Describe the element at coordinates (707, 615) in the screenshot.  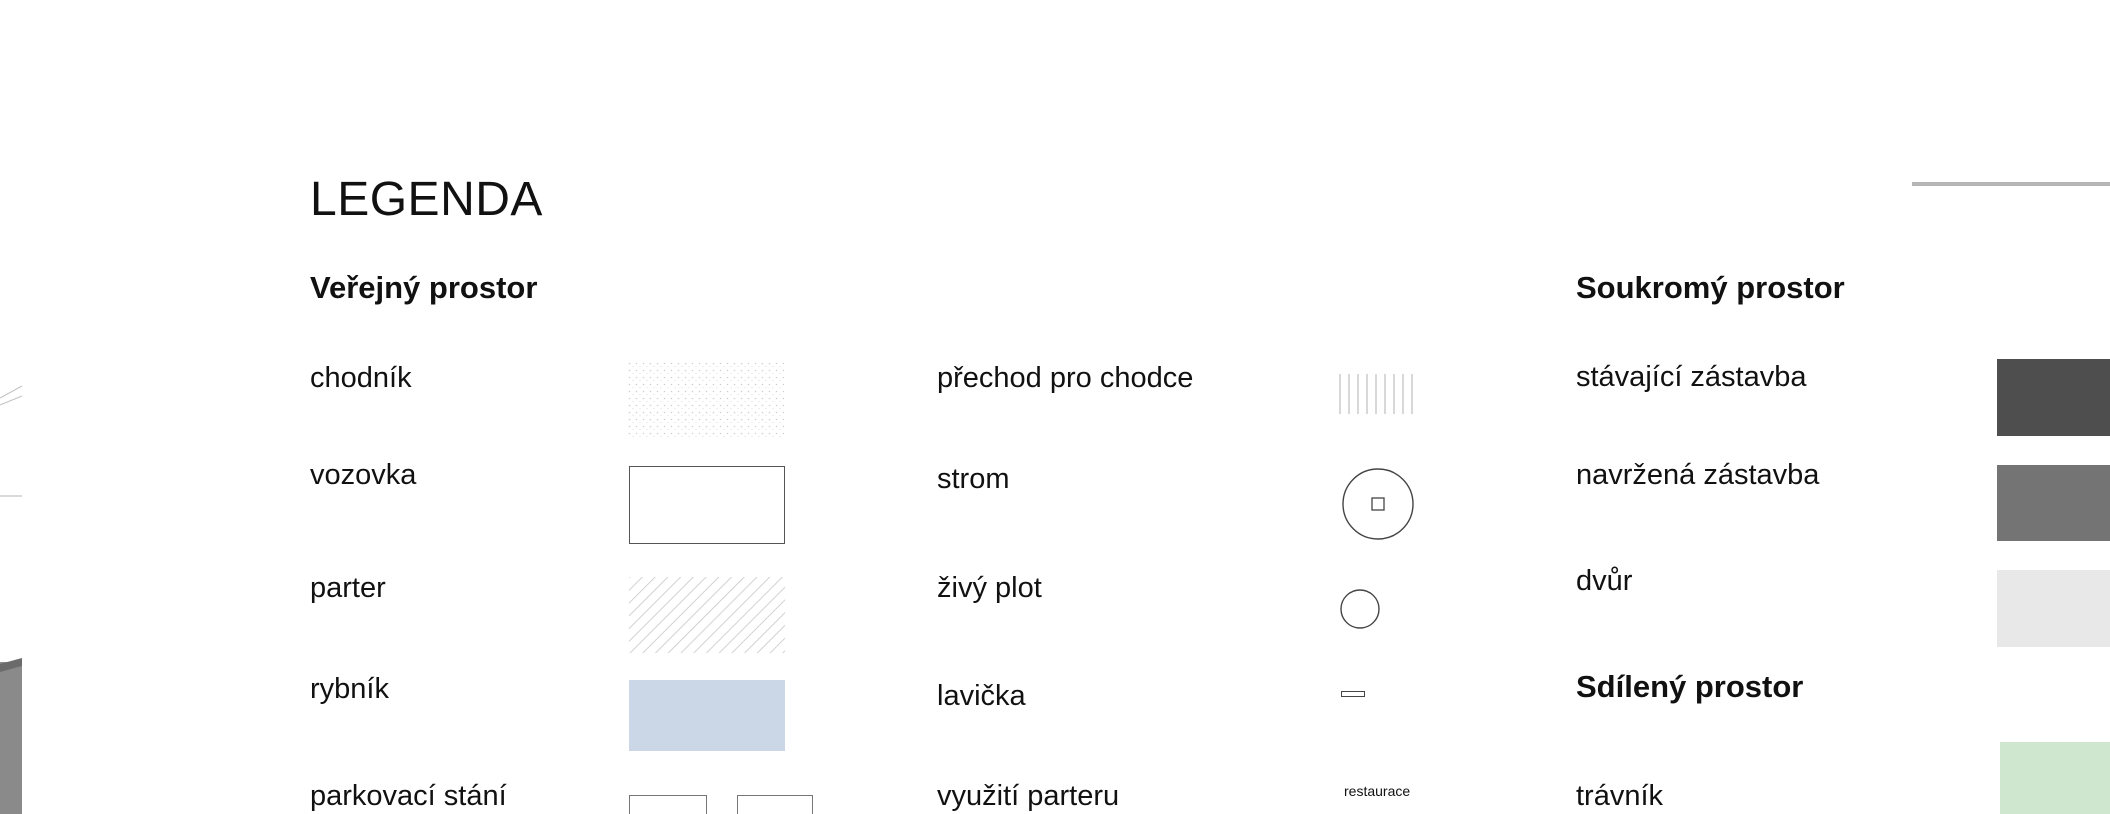
I see `swatch-parter` at that location.